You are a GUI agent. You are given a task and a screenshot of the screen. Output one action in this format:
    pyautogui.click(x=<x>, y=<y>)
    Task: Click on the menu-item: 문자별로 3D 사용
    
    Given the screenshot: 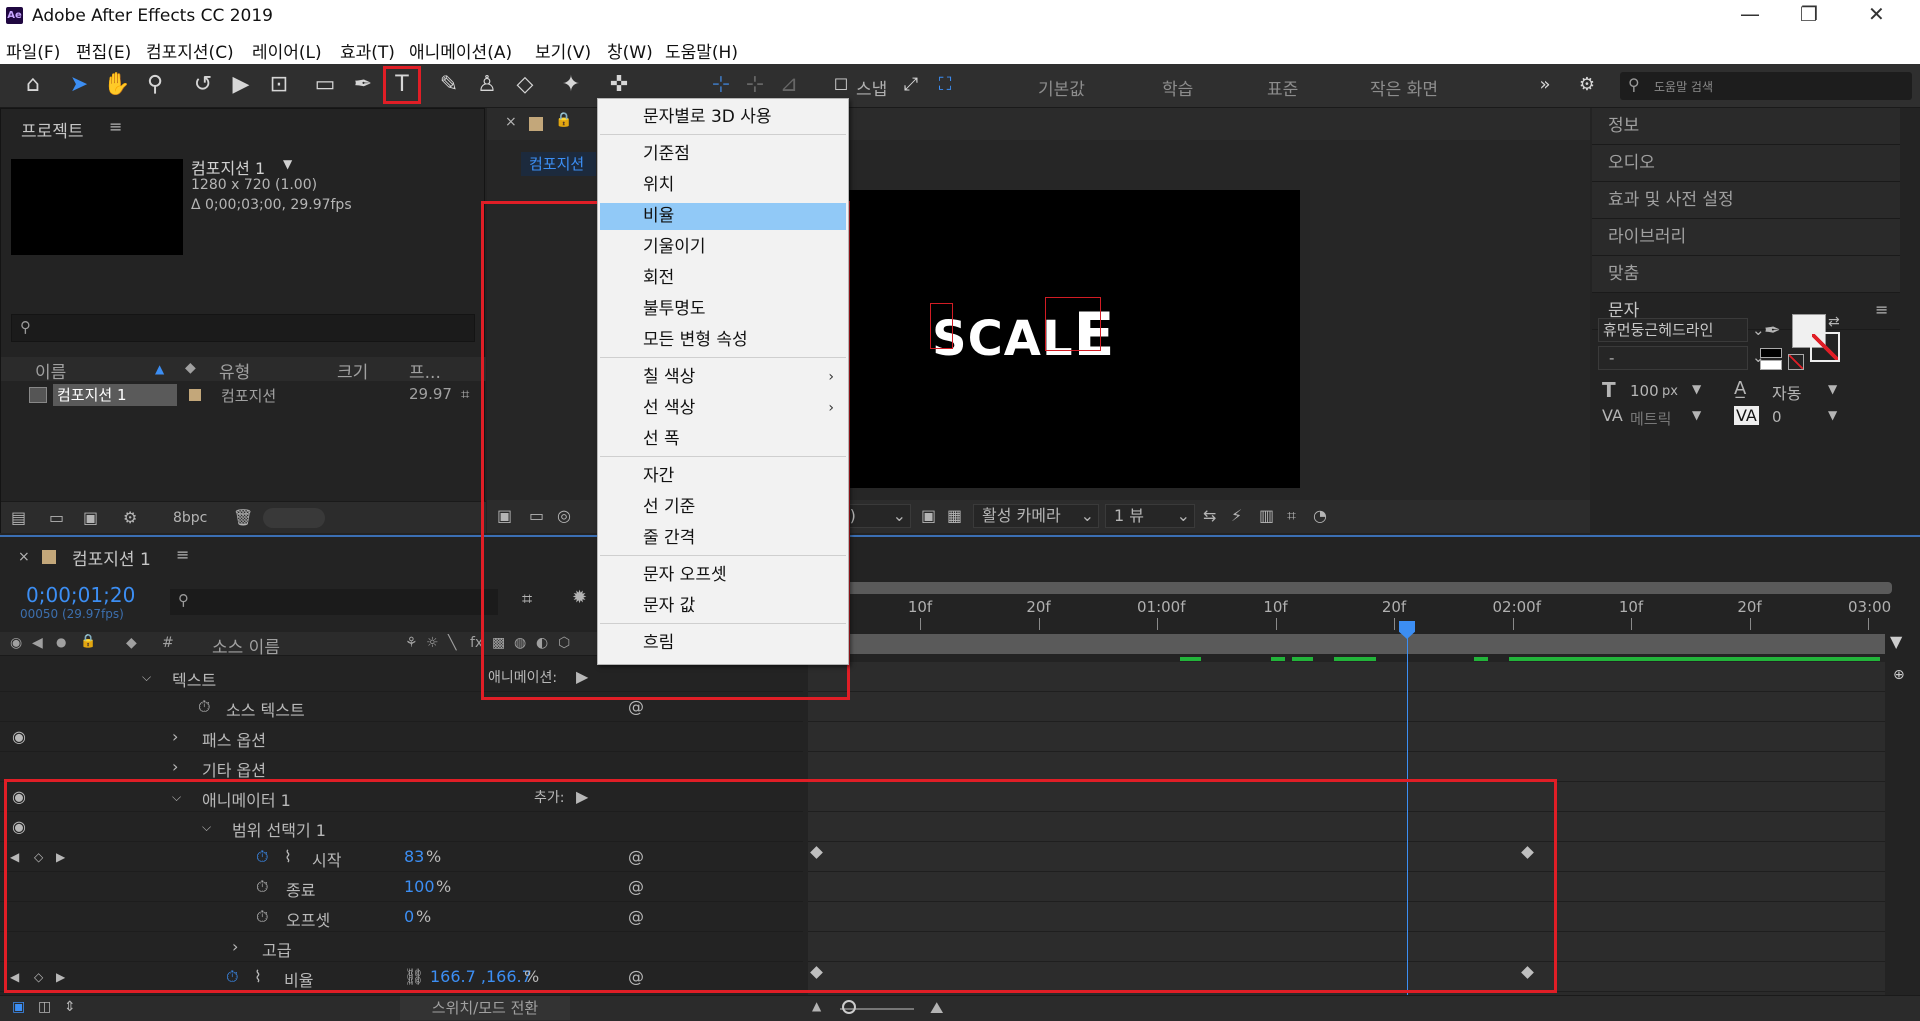 What is the action you would take?
    pyautogui.click(x=723, y=117)
    